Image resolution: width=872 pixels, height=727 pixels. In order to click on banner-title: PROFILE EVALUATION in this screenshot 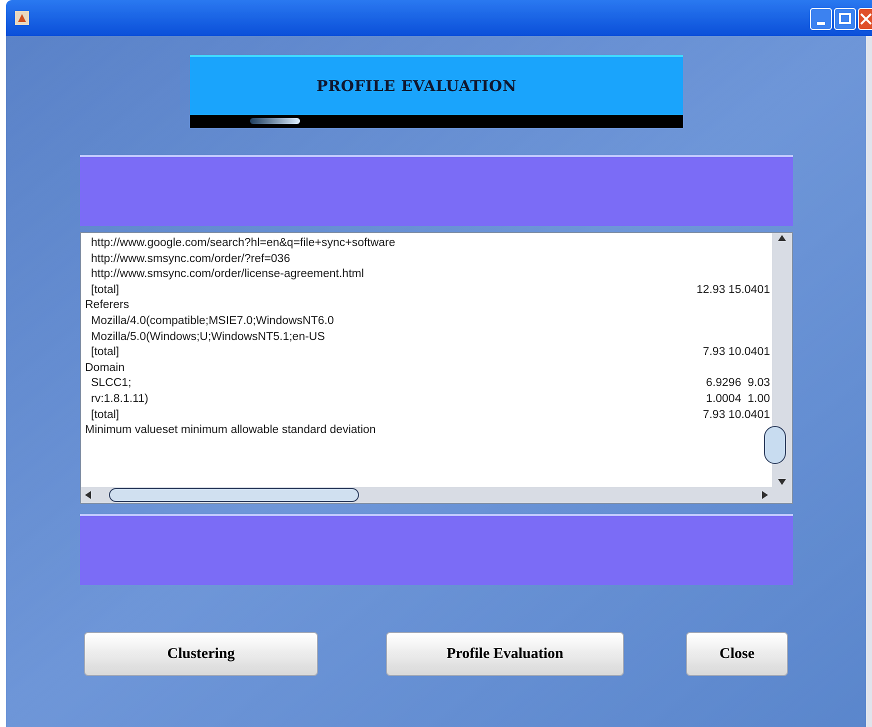, I will do `click(416, 86)`.